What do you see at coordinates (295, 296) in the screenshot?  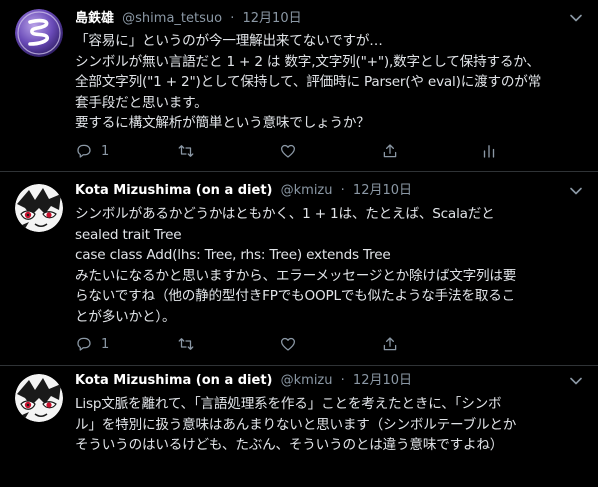 I see `tweet-text-line: らないですね（他の静的型付きFPでもOOPLでも似たような手法を取るこ` at bounding box center [295, 296].